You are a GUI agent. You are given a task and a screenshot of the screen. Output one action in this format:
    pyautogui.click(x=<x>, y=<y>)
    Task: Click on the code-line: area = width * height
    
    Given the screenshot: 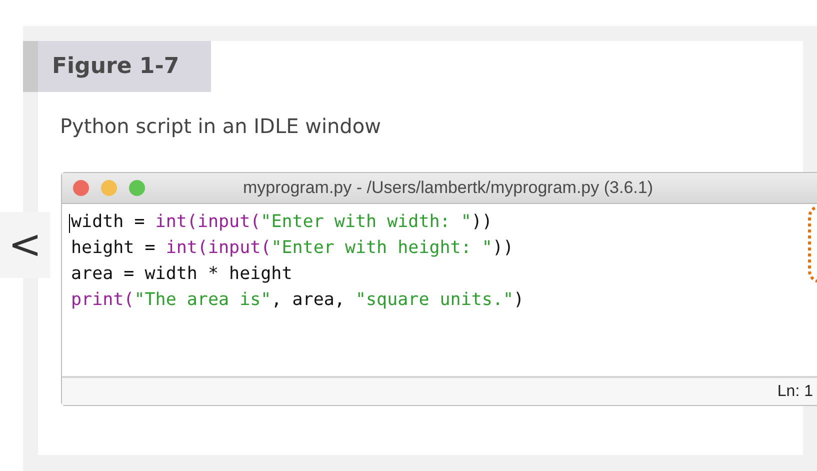 What is the action you would take?
    pyautogui.click(x=181, y=274)
    